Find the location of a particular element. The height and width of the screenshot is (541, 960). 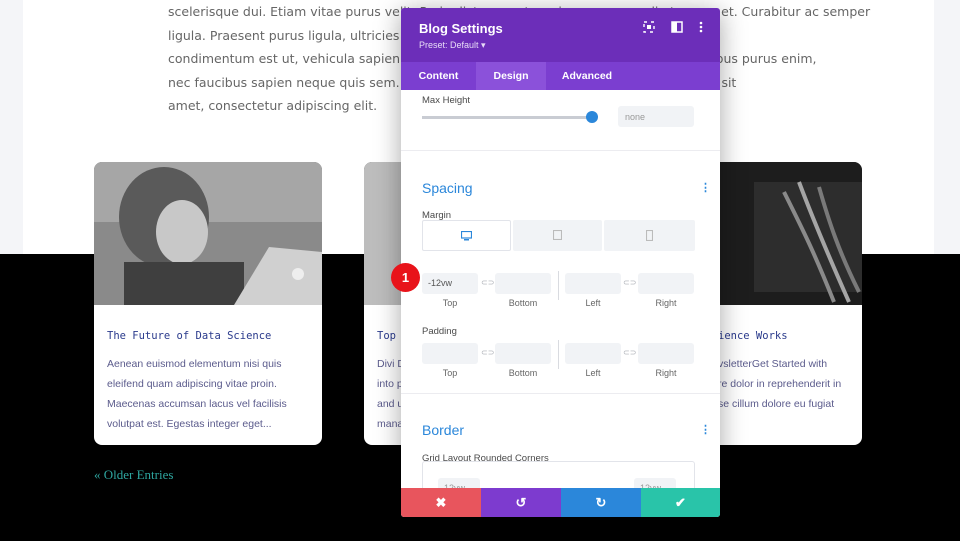

excerpt-line: Maecenas accumsan lacus vel facilisis is located at coordinates (197, 404).